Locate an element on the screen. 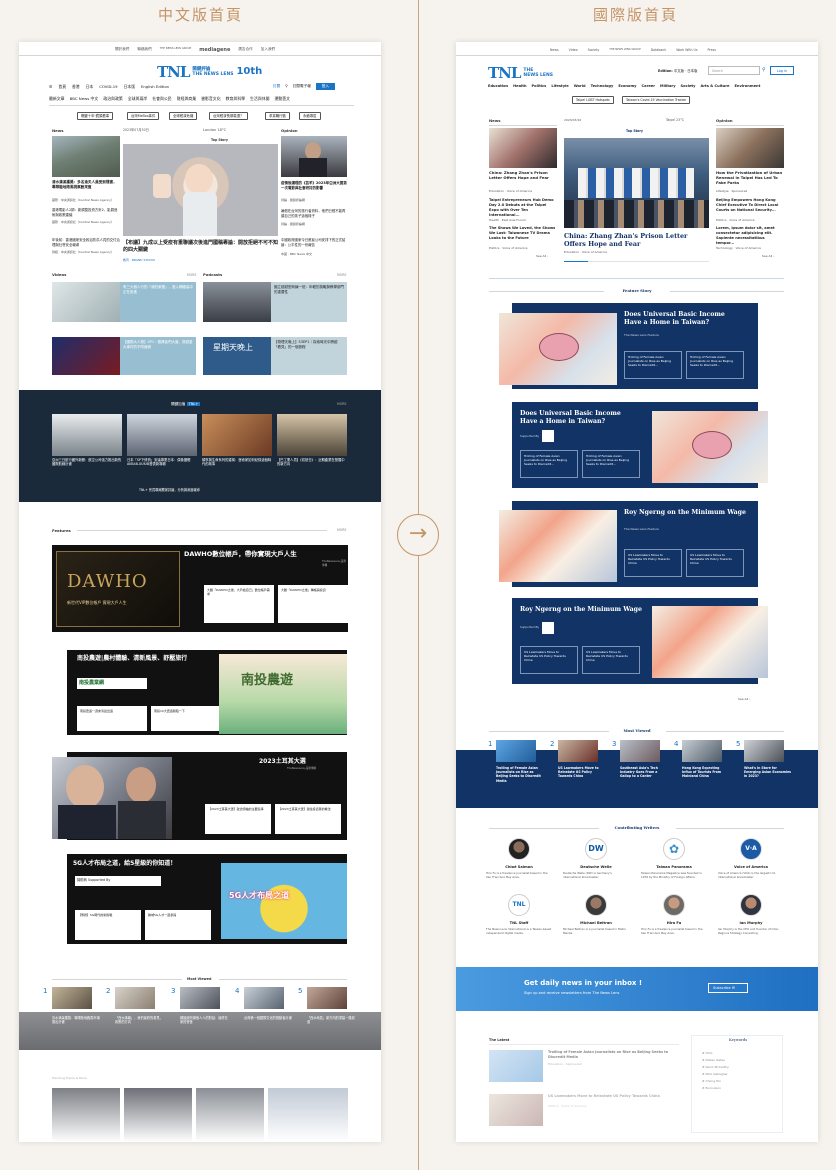 This screenshot has height=1170, width=836. edition-switch: Edition: 中文版 · 日本版 is located at coordinates (677, 71).